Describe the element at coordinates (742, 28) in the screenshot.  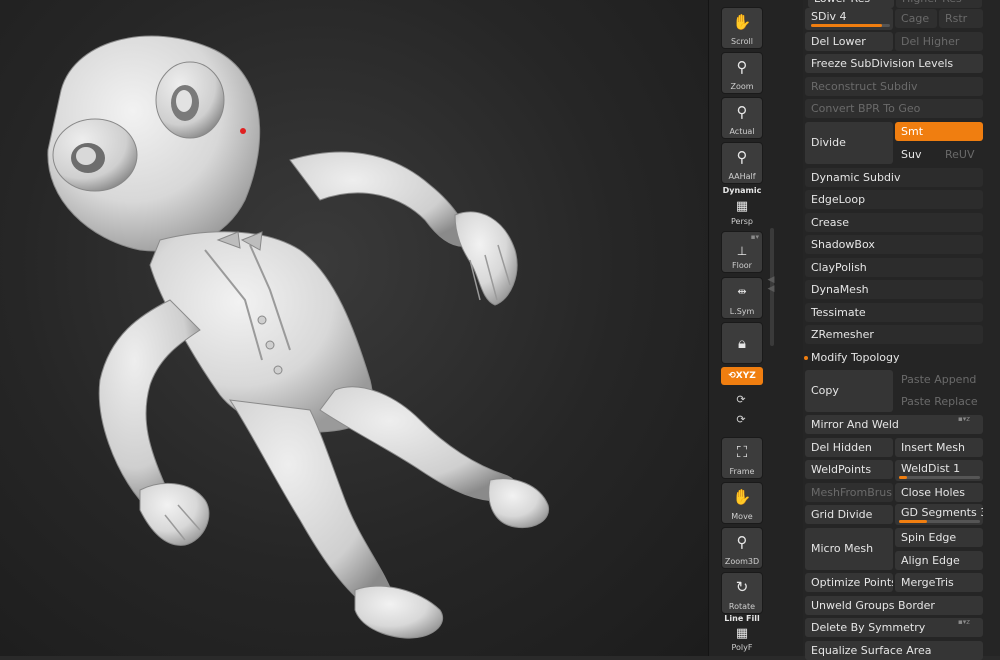
I see `scroll-button: ✋ Scroll` at that location.